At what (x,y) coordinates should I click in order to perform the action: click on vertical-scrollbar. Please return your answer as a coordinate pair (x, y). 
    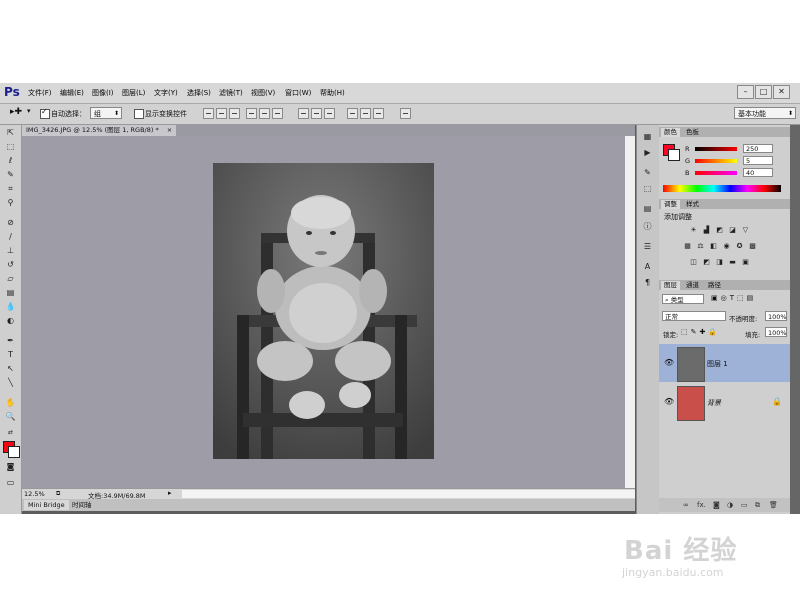
    Looking at the image, I should click on (630, 312).